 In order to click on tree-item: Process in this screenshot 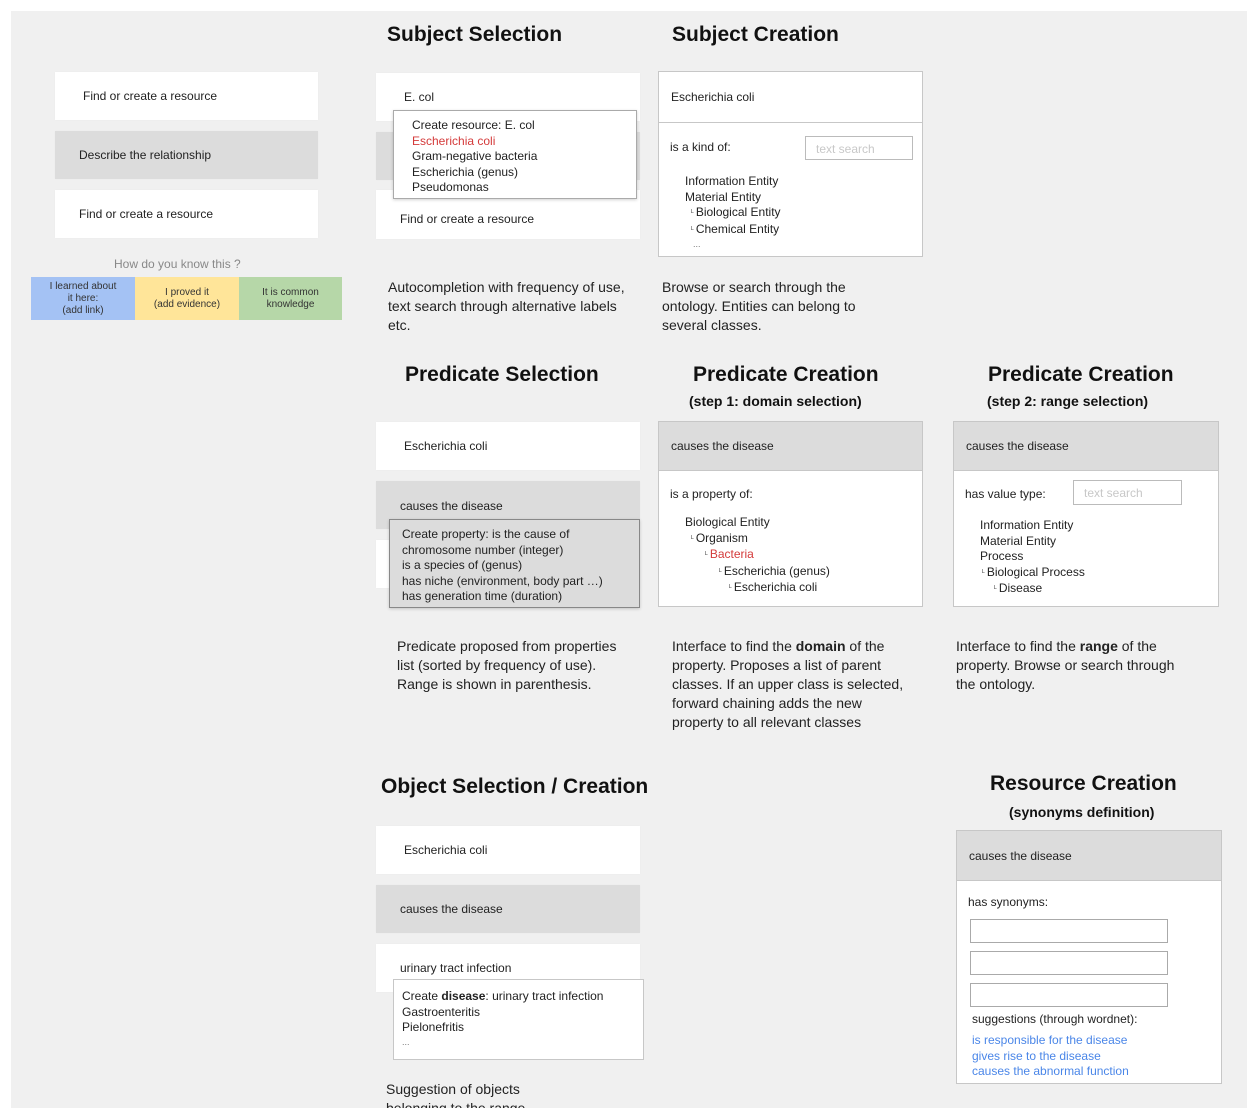, I will do `click(1032, 557)`.